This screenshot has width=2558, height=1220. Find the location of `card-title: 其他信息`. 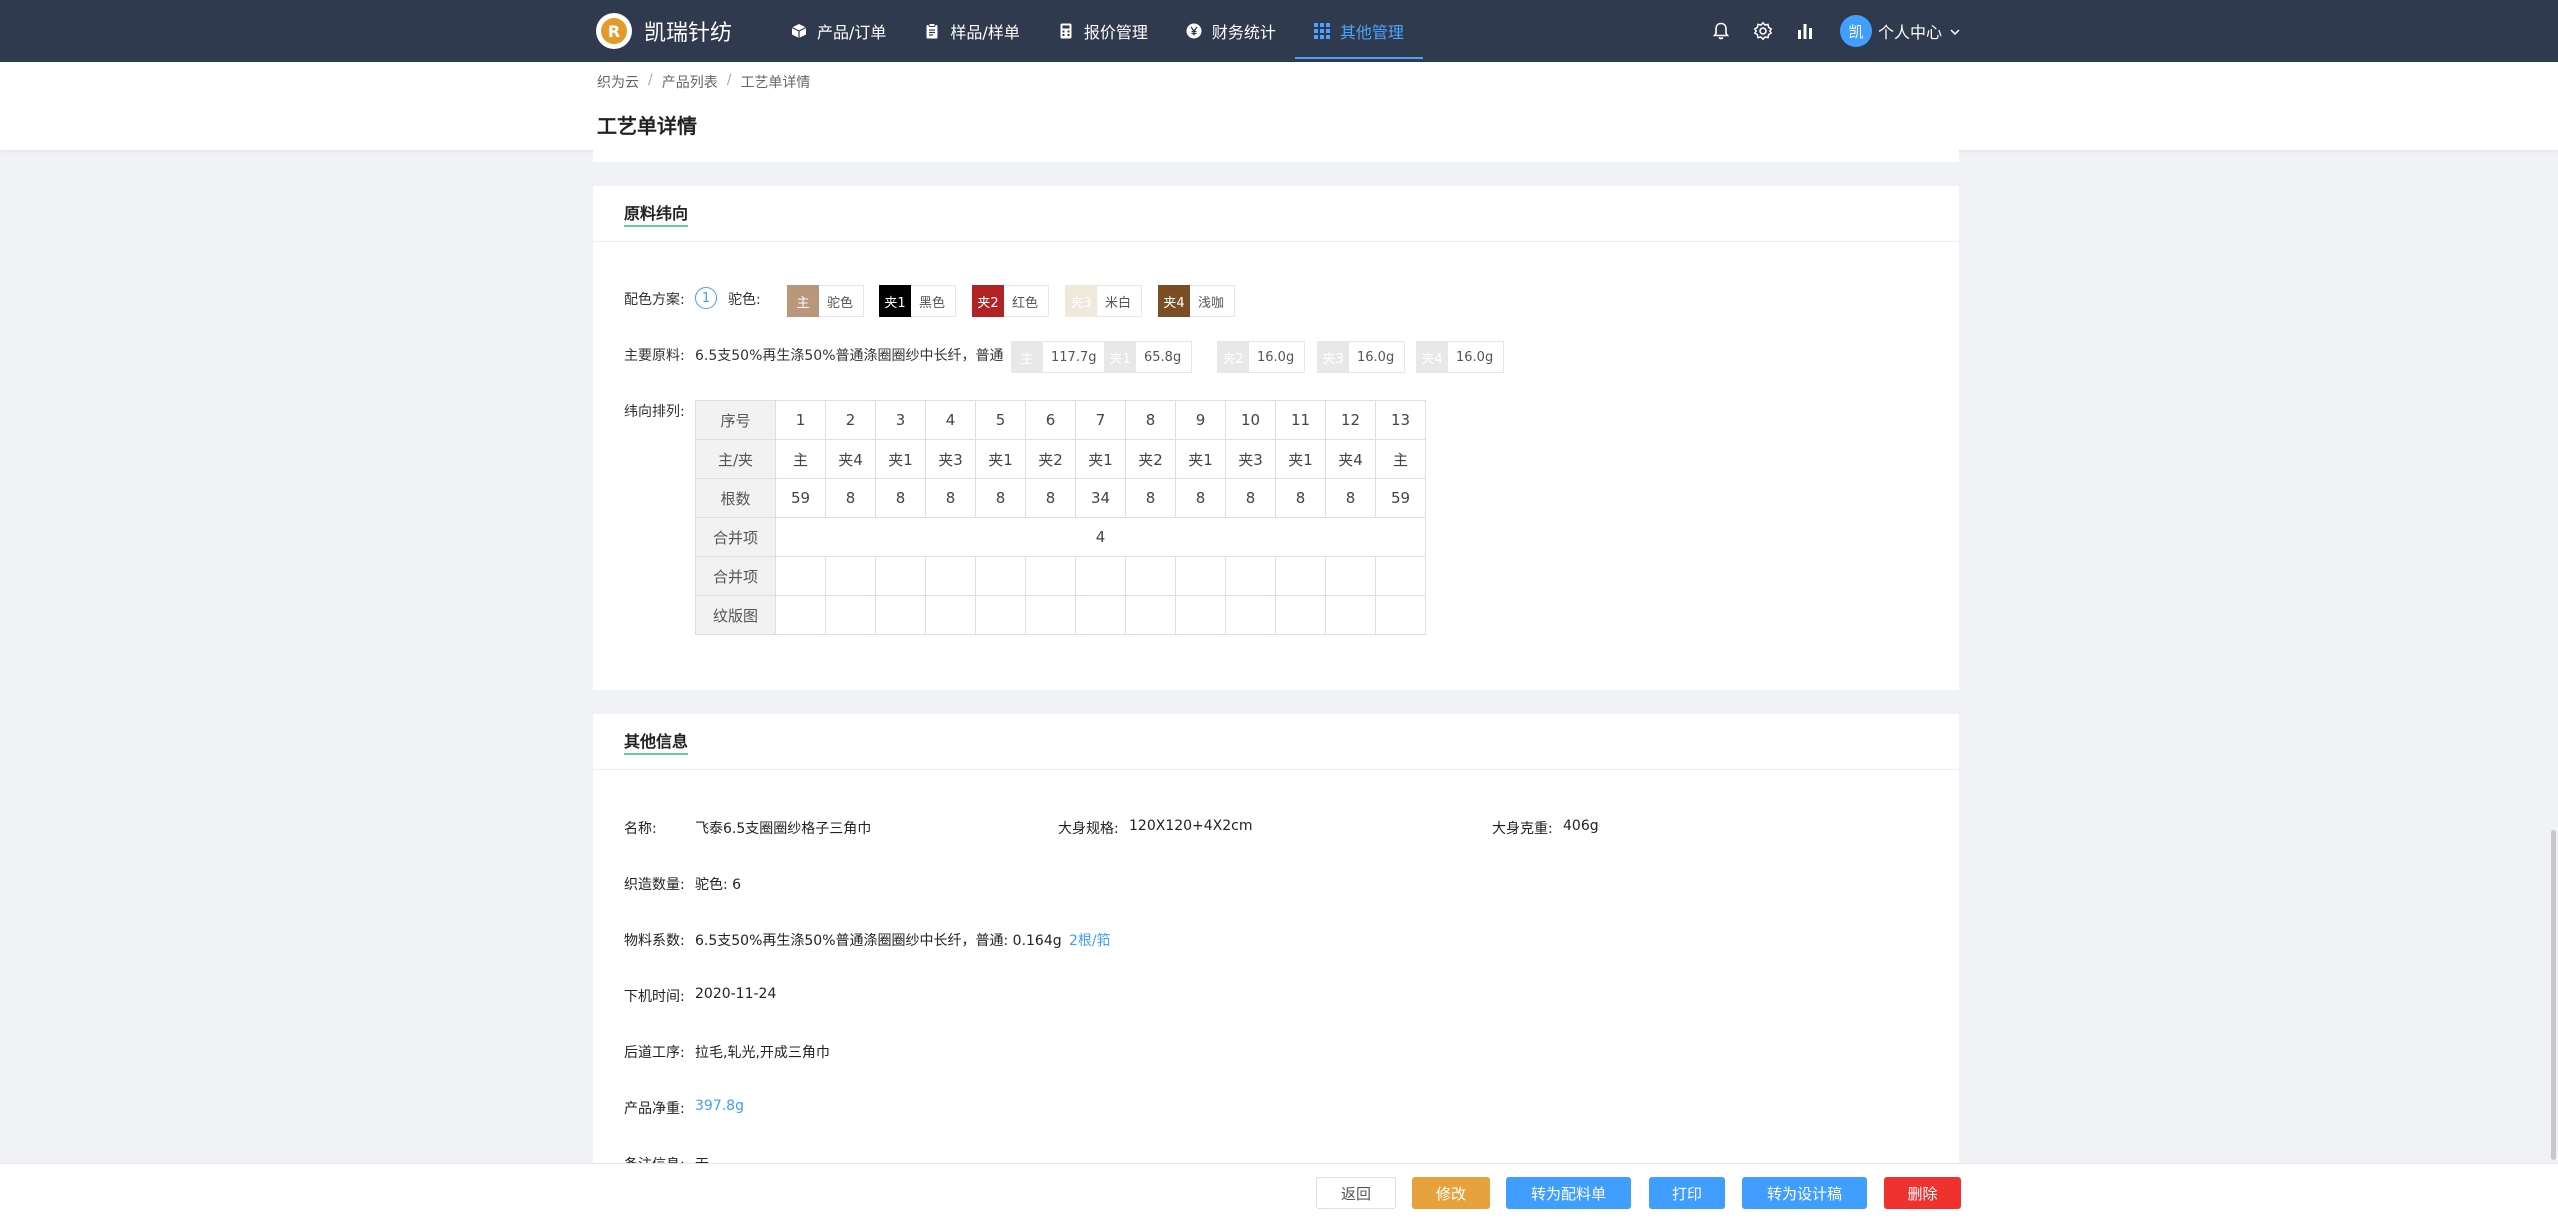

card-title: 其他信息 is located at coordinates (656, 741).